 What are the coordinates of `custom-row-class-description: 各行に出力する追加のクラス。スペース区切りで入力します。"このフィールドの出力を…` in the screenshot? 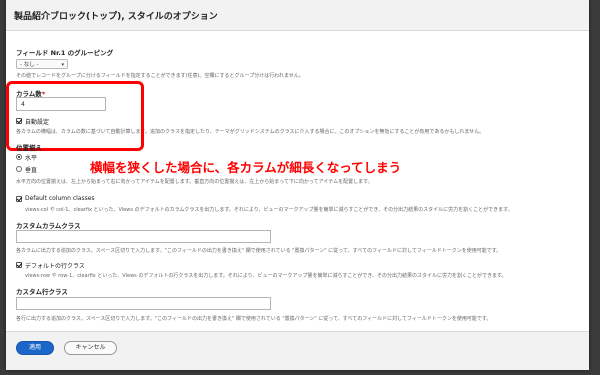 It's located at (254, 319).